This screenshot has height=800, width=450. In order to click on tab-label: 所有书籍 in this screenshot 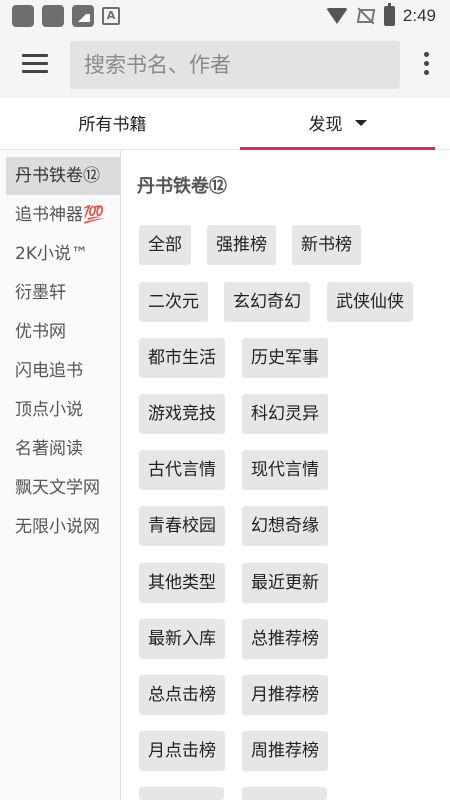, I will do `click(112, 125)`.